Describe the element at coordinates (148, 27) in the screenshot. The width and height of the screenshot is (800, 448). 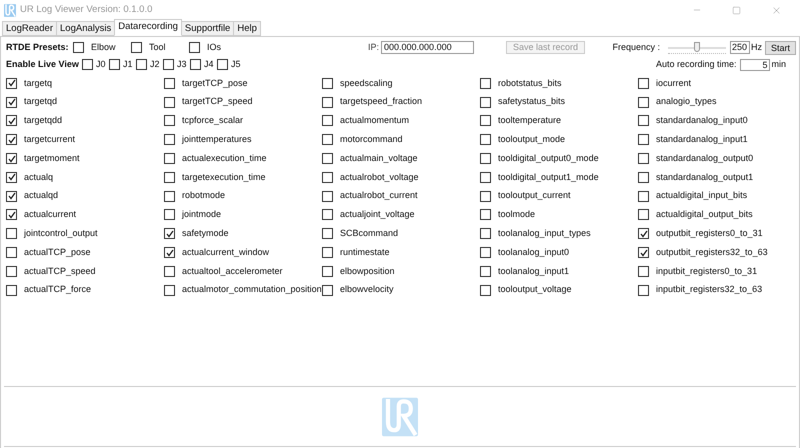
I see `tab: Datarecording` at that location.